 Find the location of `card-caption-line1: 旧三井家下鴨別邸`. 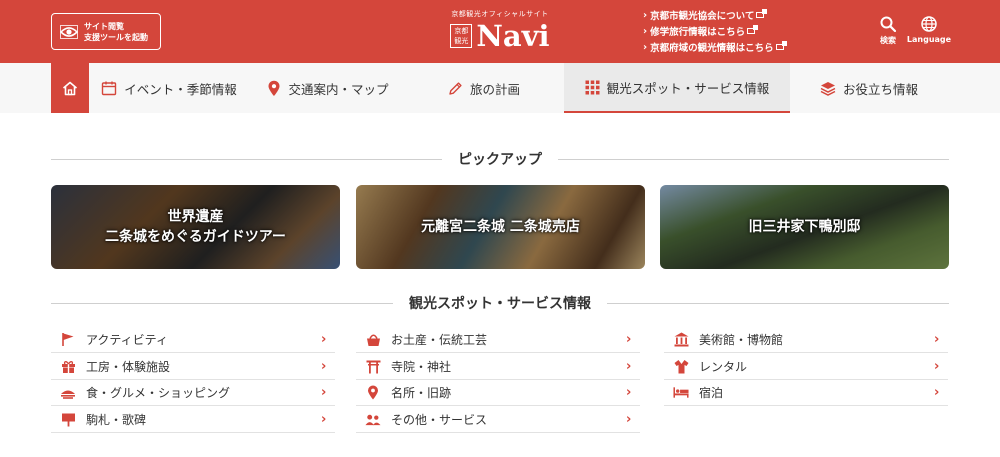

card-caption-line1: 旧三井家下鴨別邸 is located at coordinates (804, 227).